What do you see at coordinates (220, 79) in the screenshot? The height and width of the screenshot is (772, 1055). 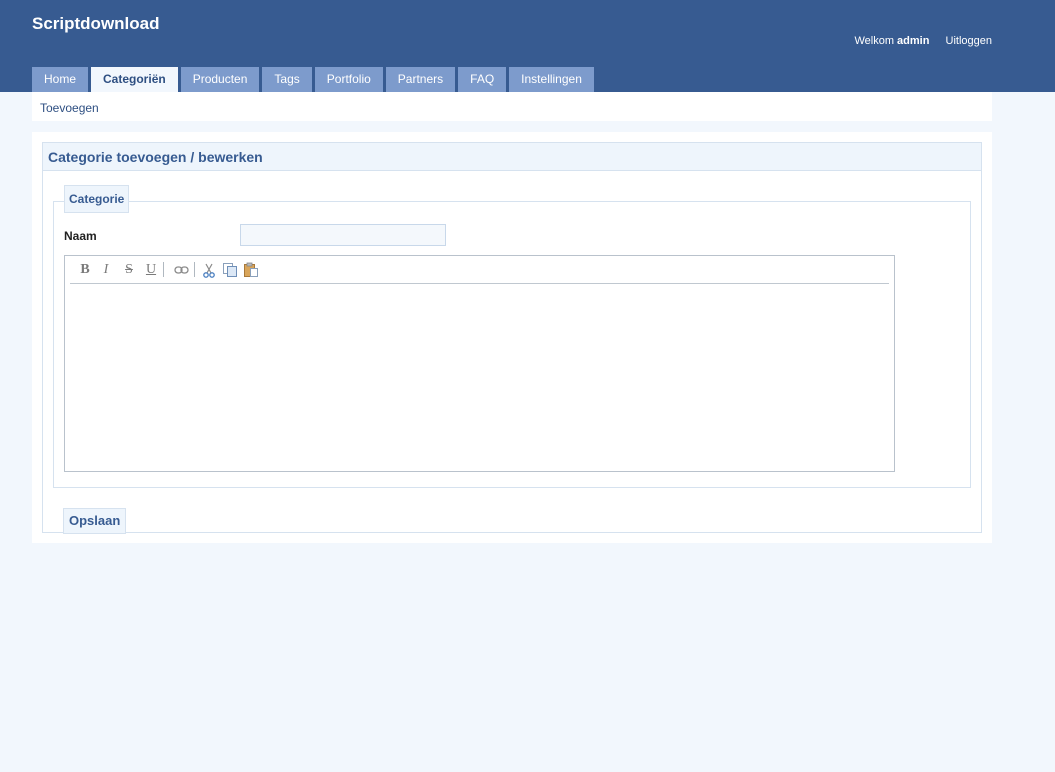 I see `tab-producten: Producten` at bounding box center [220, 79].